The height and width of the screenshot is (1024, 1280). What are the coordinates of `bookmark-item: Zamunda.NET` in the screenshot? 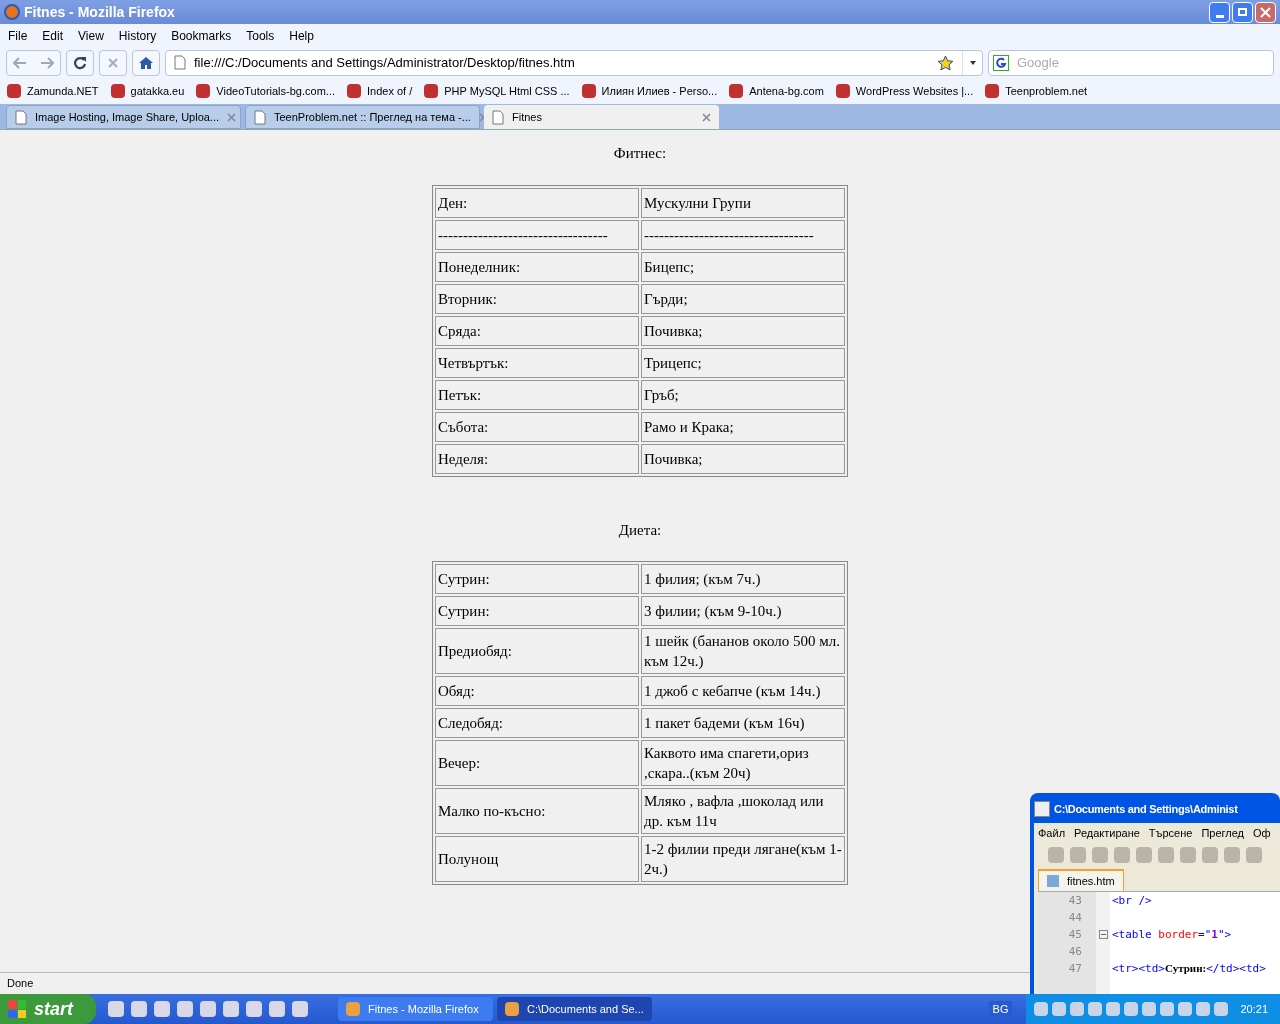 It's located at (63, 91).